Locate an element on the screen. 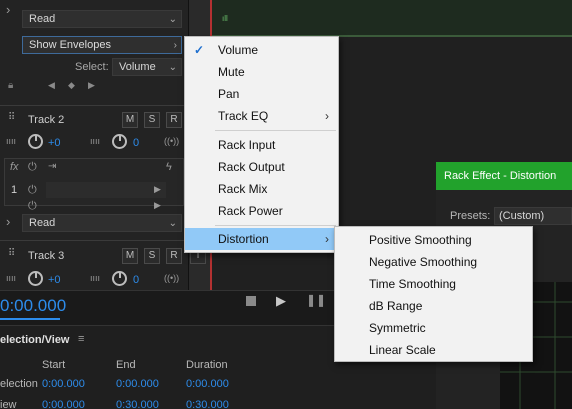 The height and width of the screenshot is (409, 572). next-keyframe-icon: ▶ is located at coordinates (91, 85).